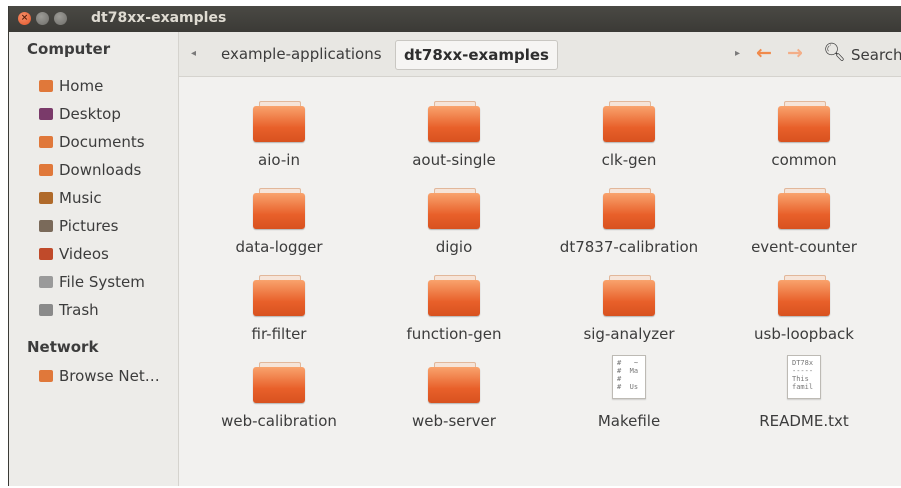 Image resolution: width=901 pixels, height=488 pixels. I want to click on file-name: function-gen, so click(454, 334).